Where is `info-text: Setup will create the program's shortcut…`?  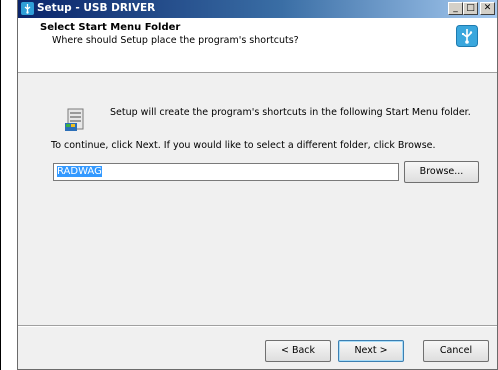
info-text: Setup will create the program's shortcut… is located at coordinates (290, 112).